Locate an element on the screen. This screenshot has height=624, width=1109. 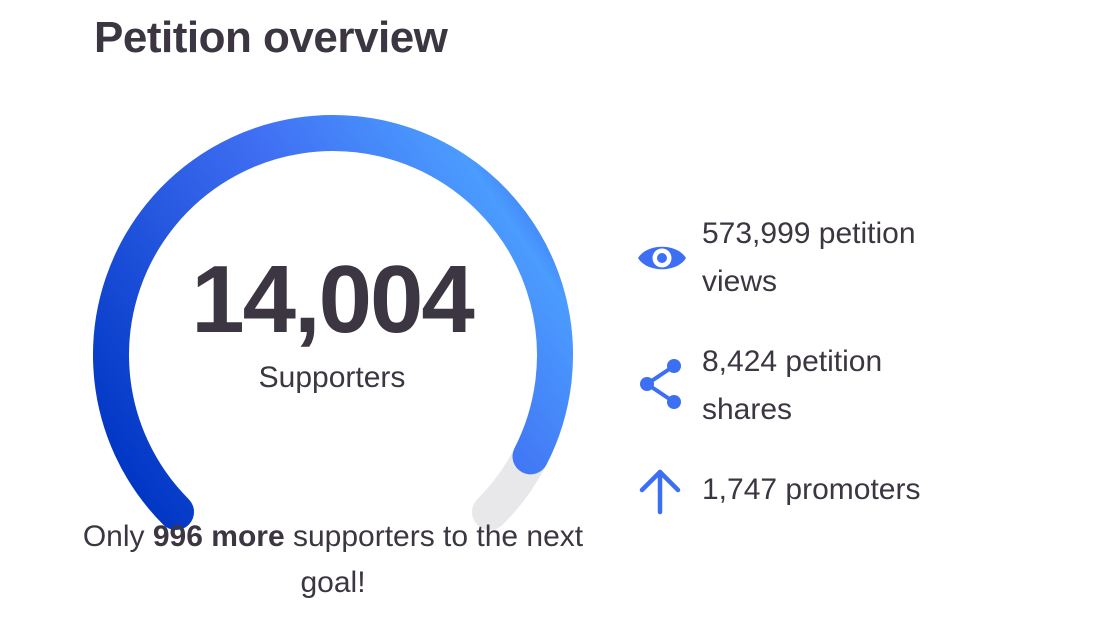
stat-promoters: 1,747 promoters is located at coordinates (799, 494).